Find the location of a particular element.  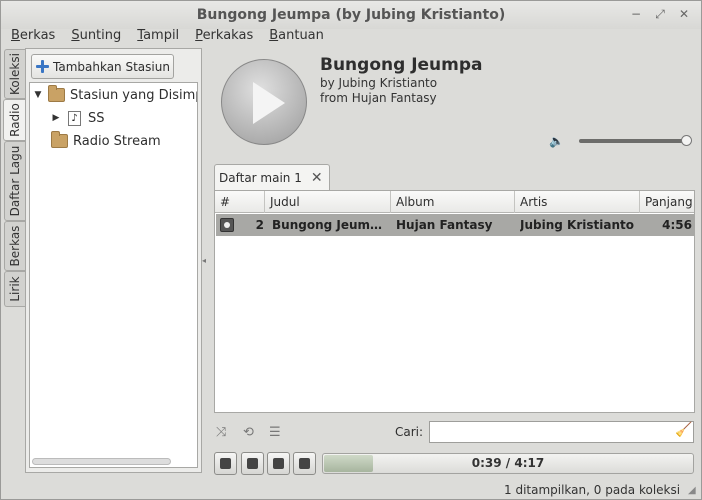

menu-bantuan: Bantuan is located at coordinates (296, 37).